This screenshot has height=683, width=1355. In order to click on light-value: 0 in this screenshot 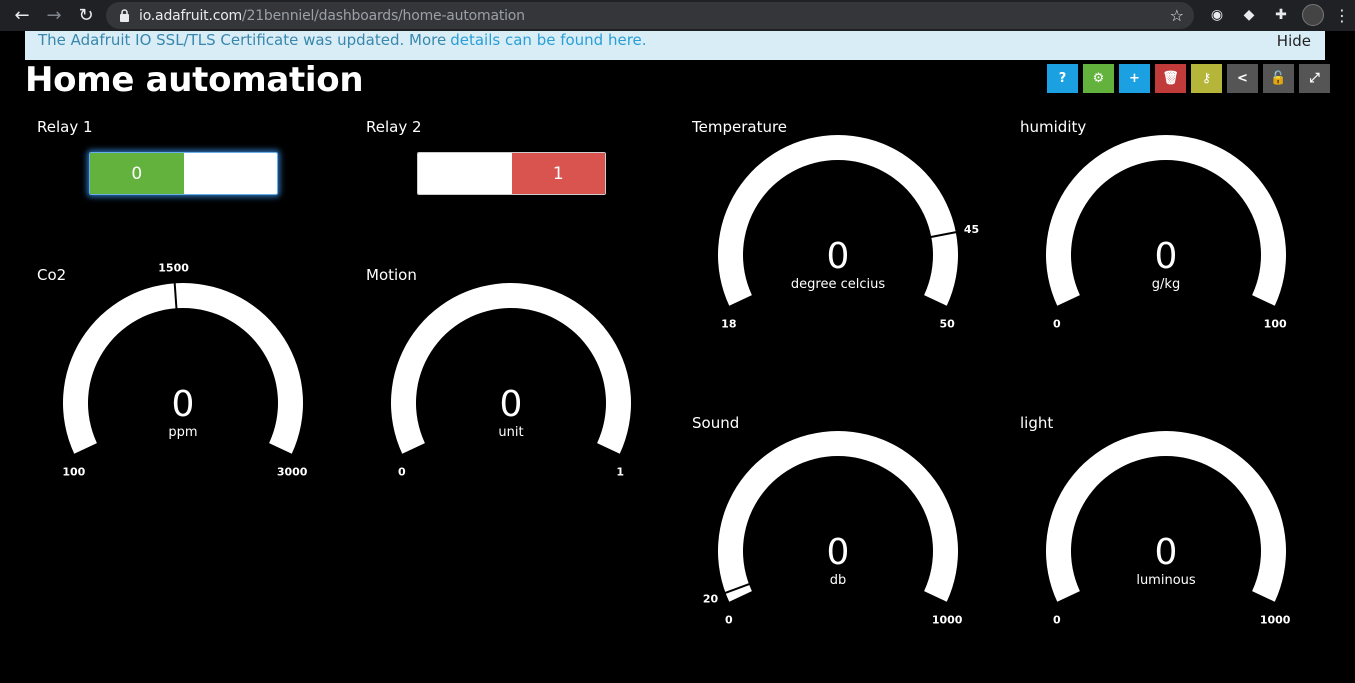, I will do `click(1166, 552)`.